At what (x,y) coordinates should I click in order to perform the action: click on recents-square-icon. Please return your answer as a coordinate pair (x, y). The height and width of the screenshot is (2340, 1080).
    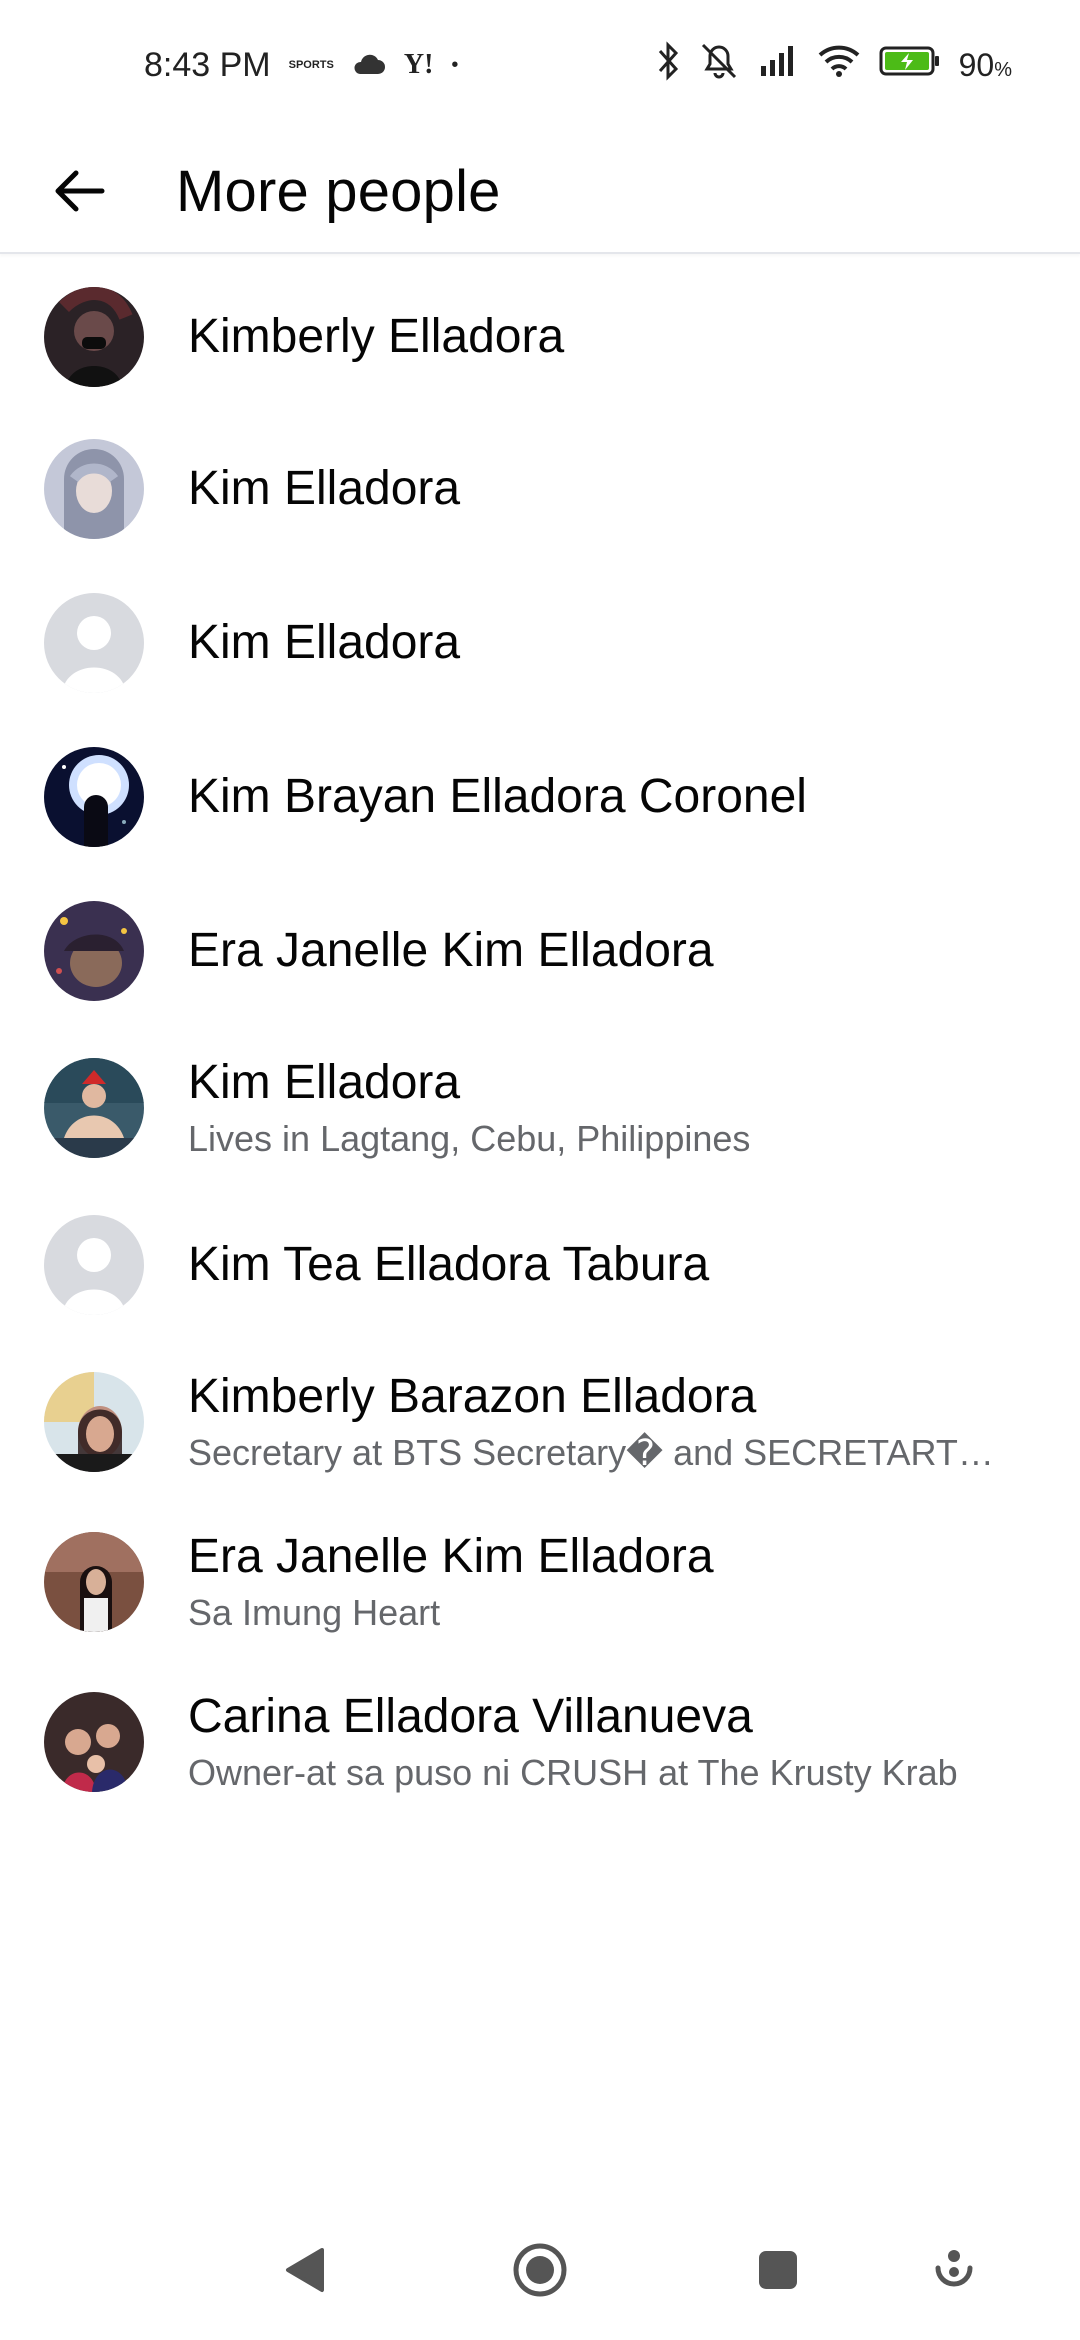
    Looking at the image, I should click on (778, 2270).